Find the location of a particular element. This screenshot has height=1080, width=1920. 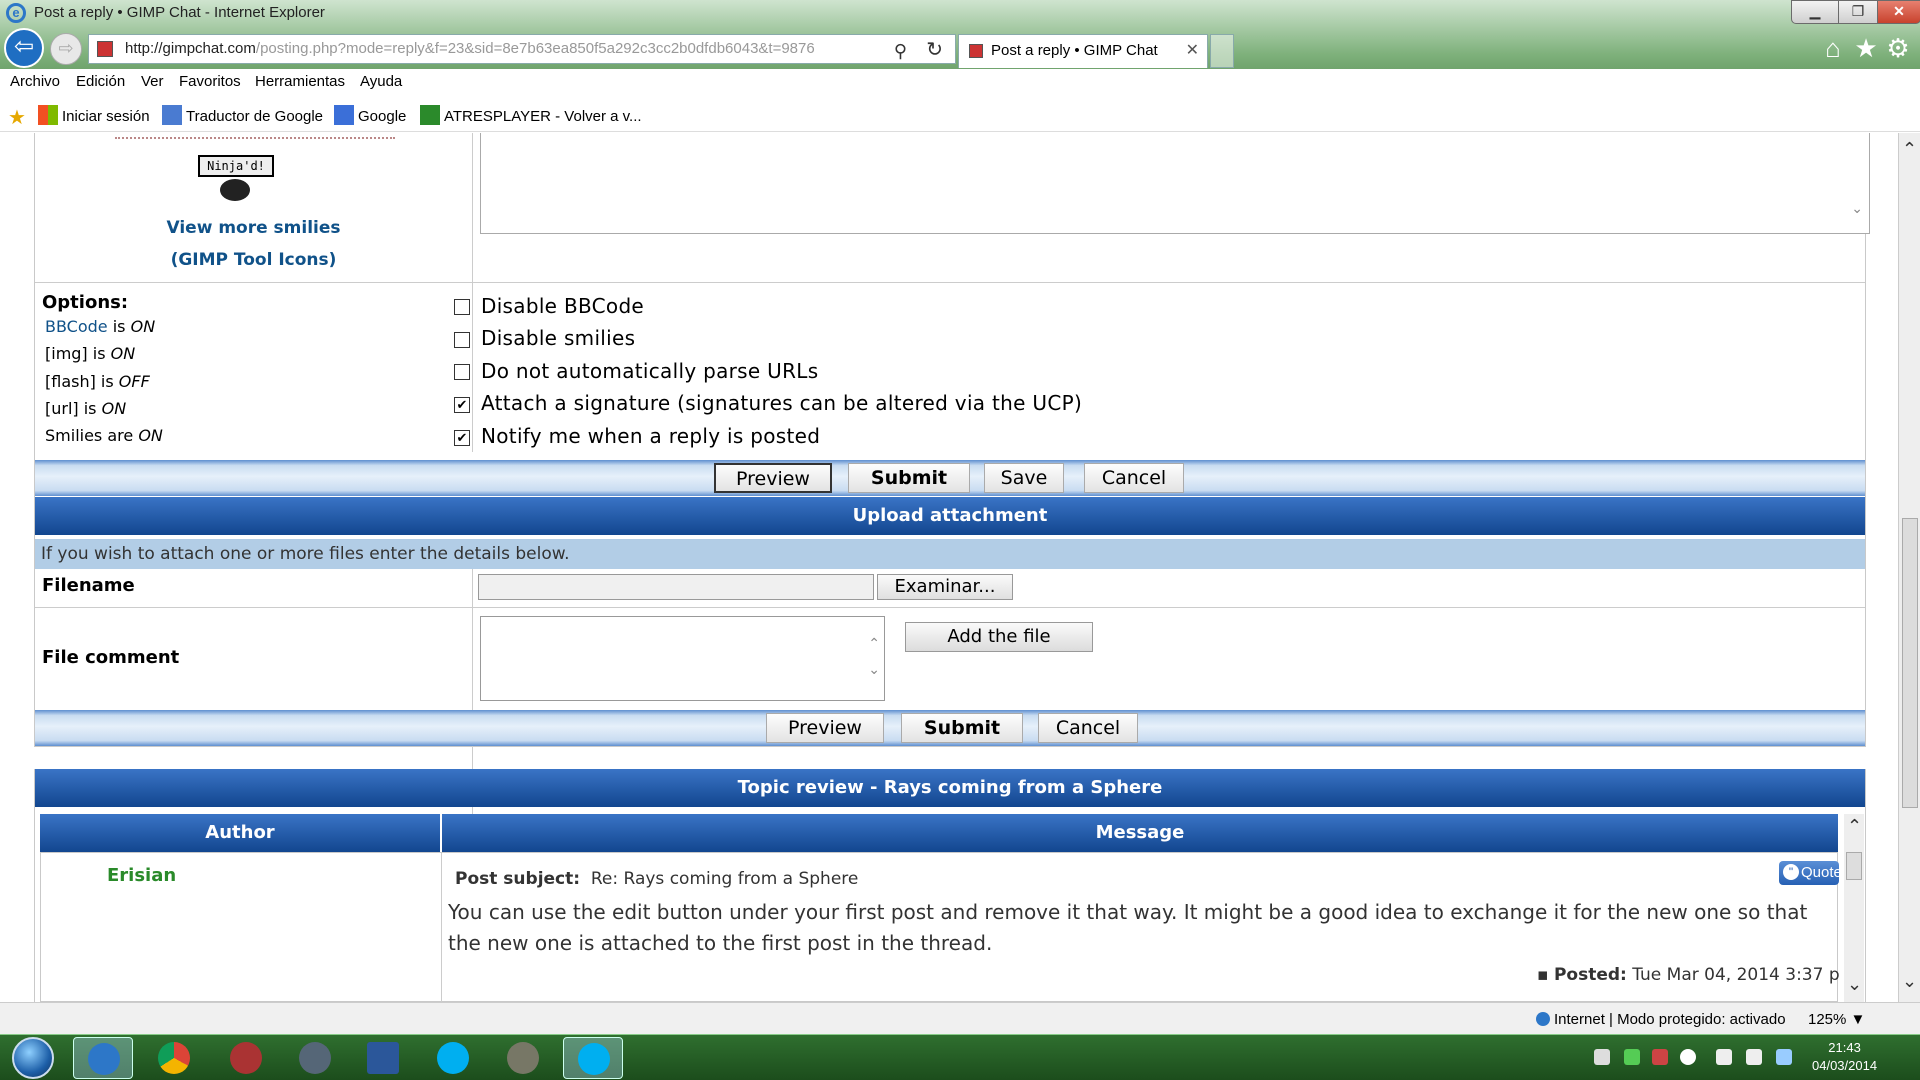

start-button-icon is located at coordinates (33, 1058).